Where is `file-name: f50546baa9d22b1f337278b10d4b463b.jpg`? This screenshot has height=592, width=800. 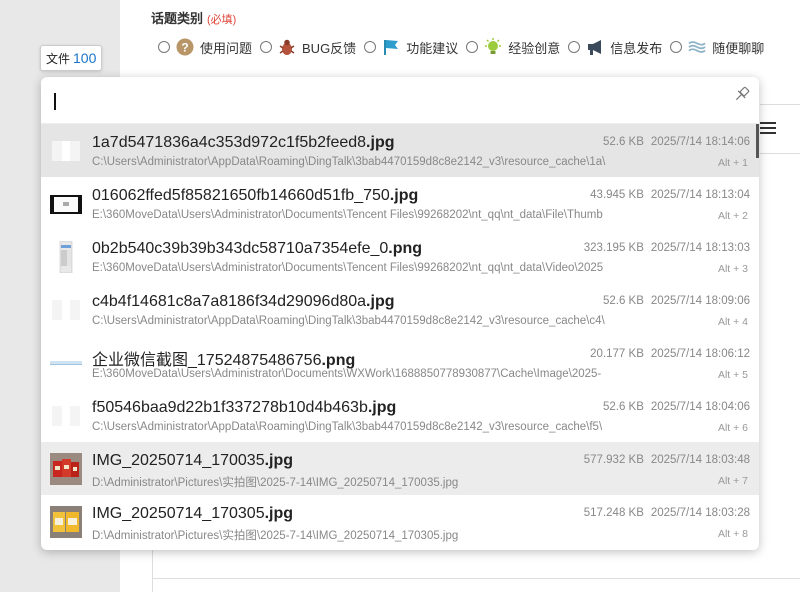
file-name: f50546baa9d22b1f337278b10d4b463b.jpg is located at coordinates (244, 408).